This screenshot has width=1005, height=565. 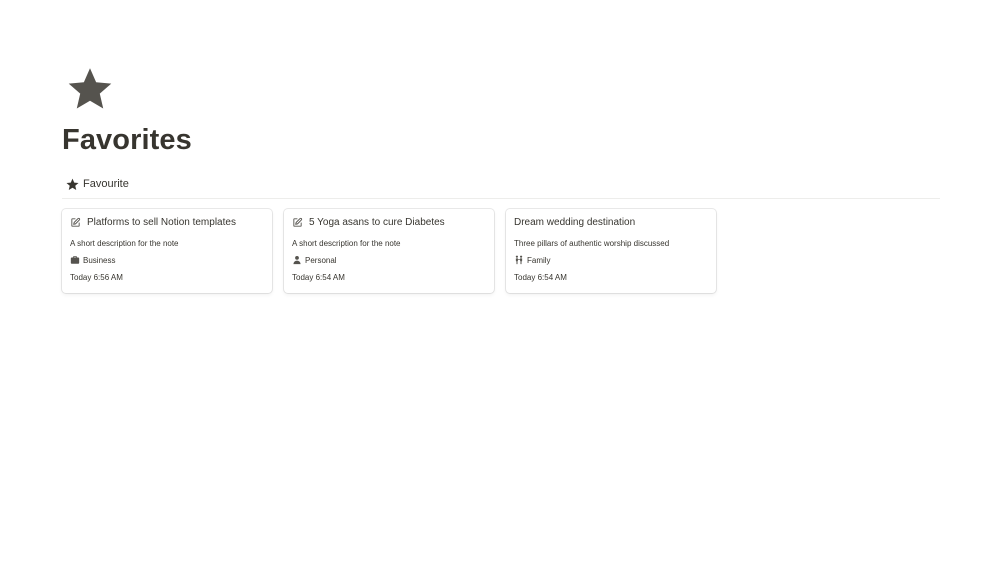 I want to click on card-category: Family, so click(x=532, y=260).